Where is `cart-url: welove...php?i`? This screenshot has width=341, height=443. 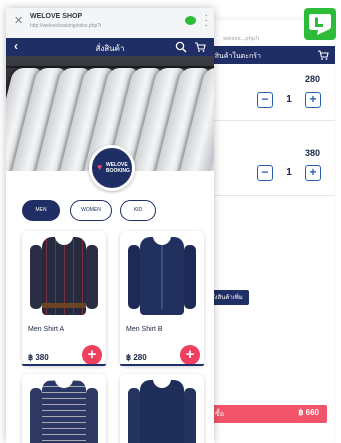 cart-url: welove...php?i is located at coordinates (241, 39).